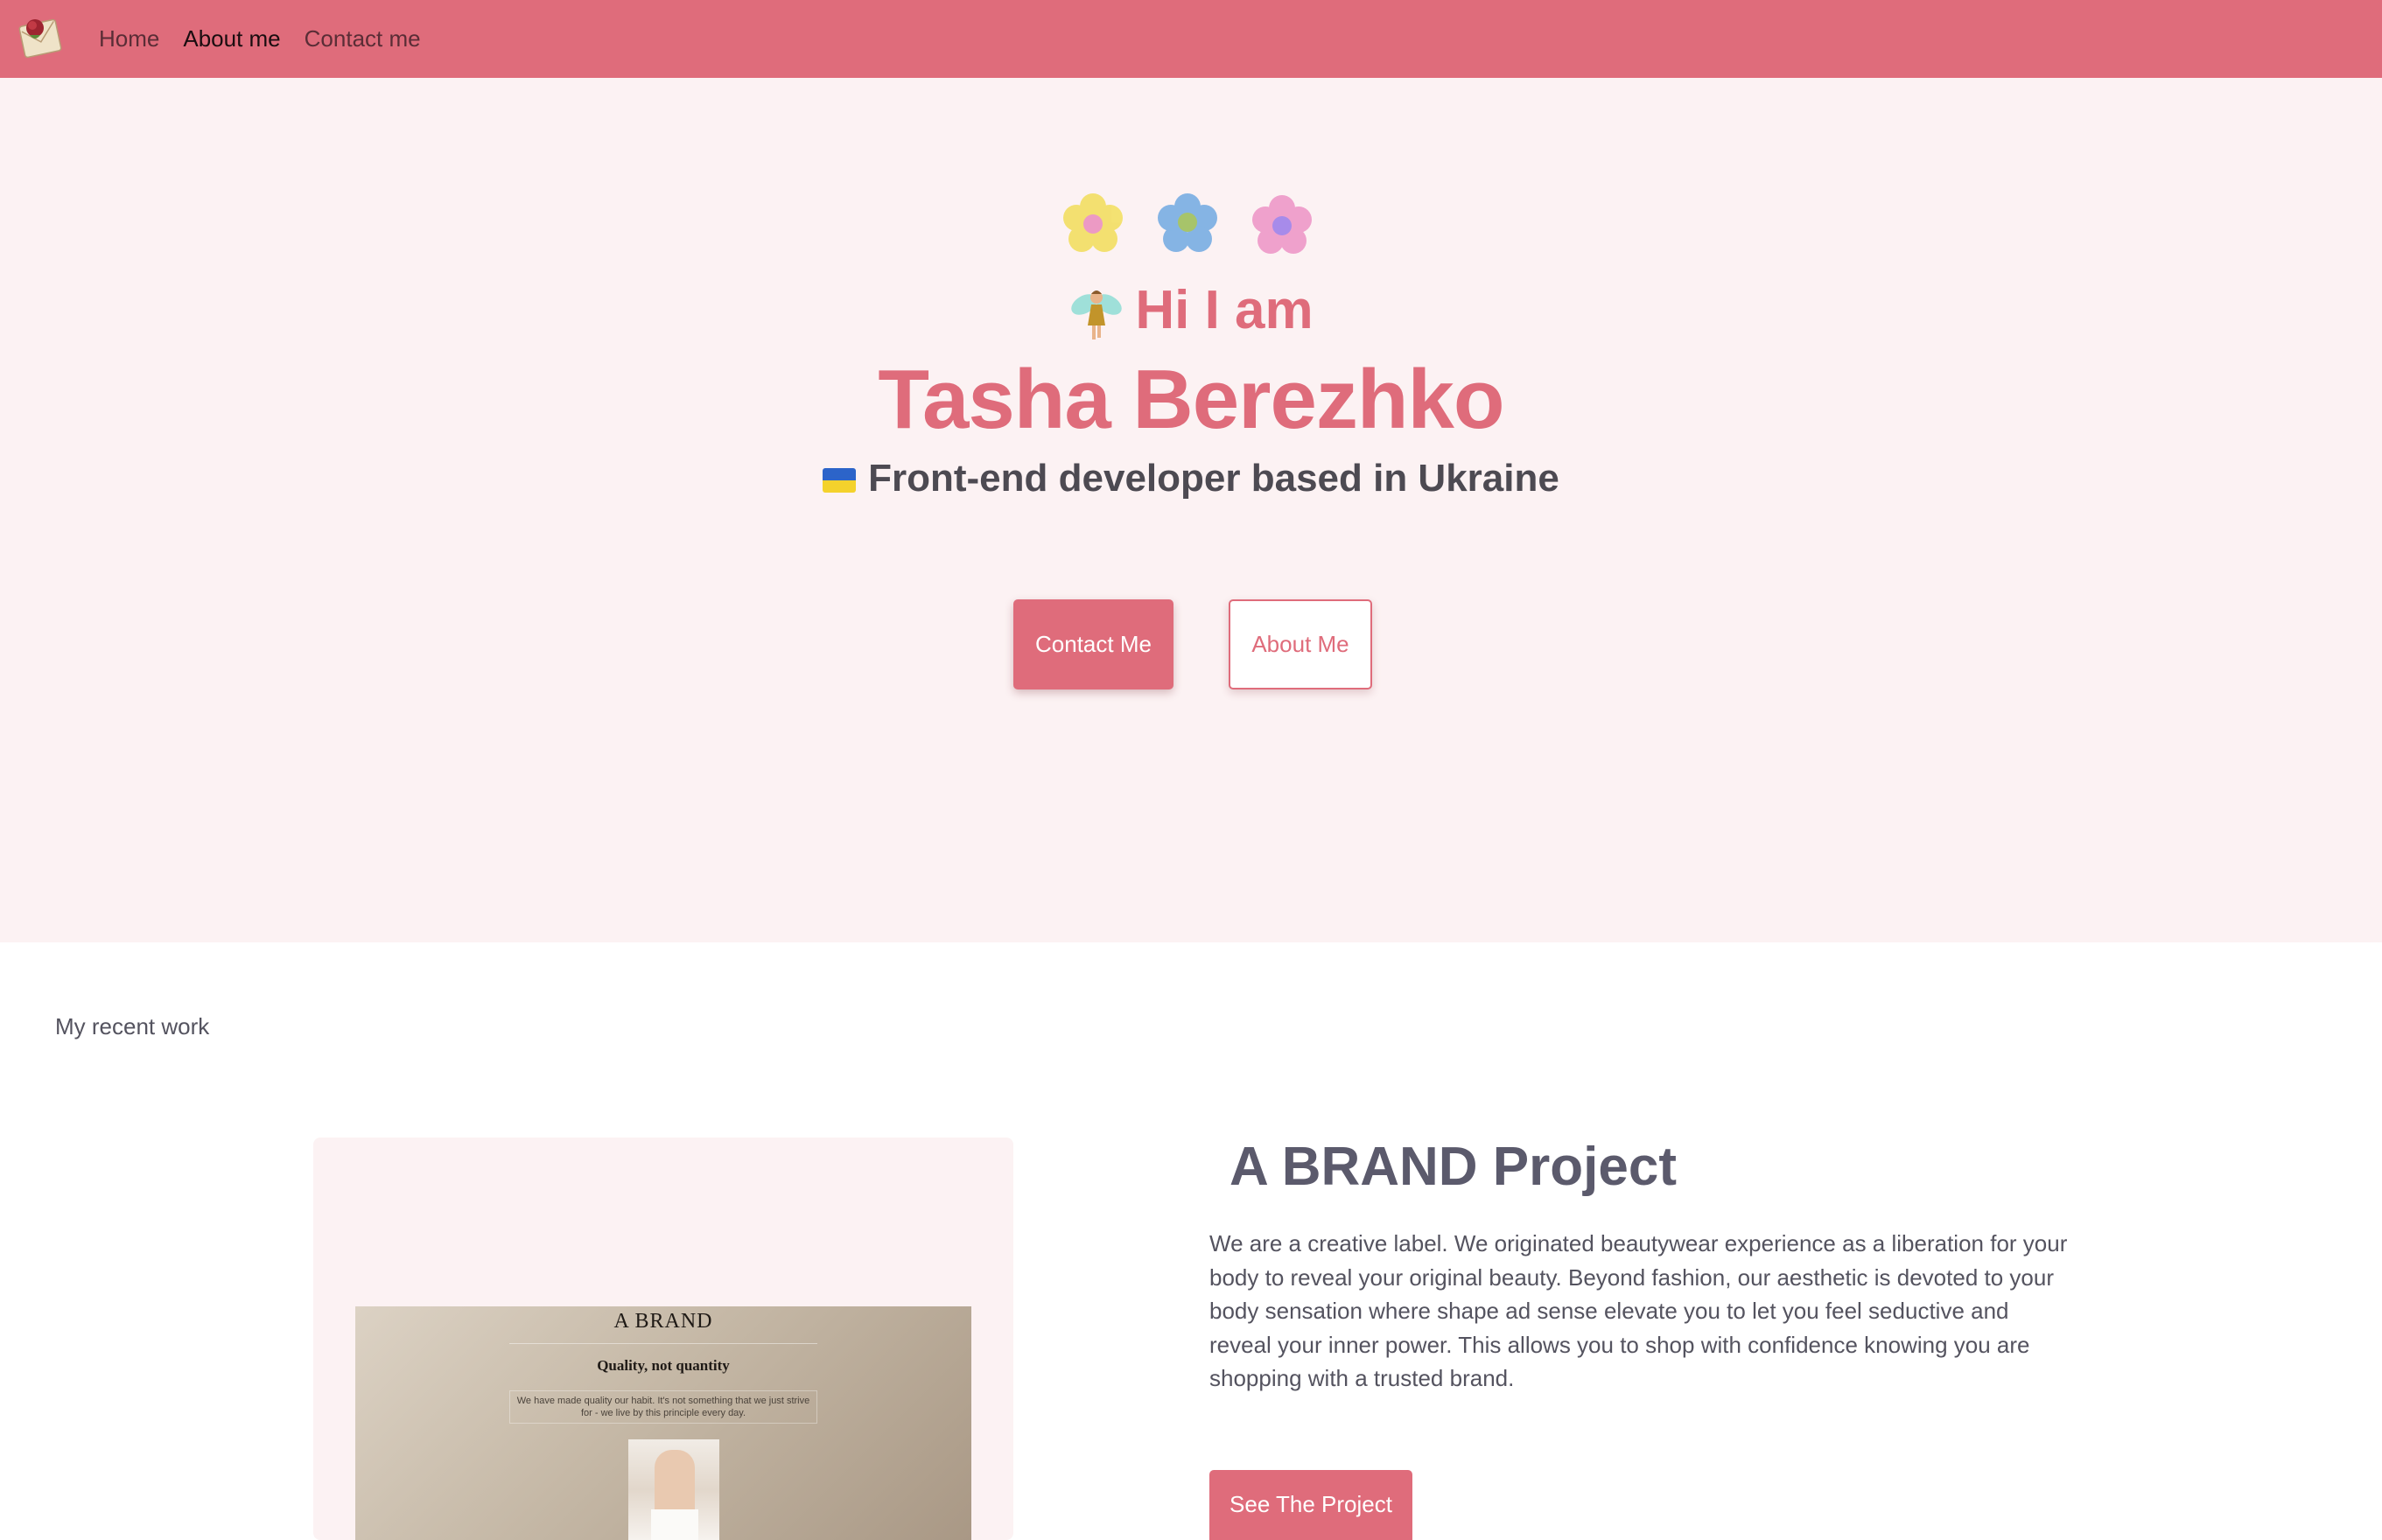  I want to click on preview-tagline: Quality, not quantity, so click(663, 1365).